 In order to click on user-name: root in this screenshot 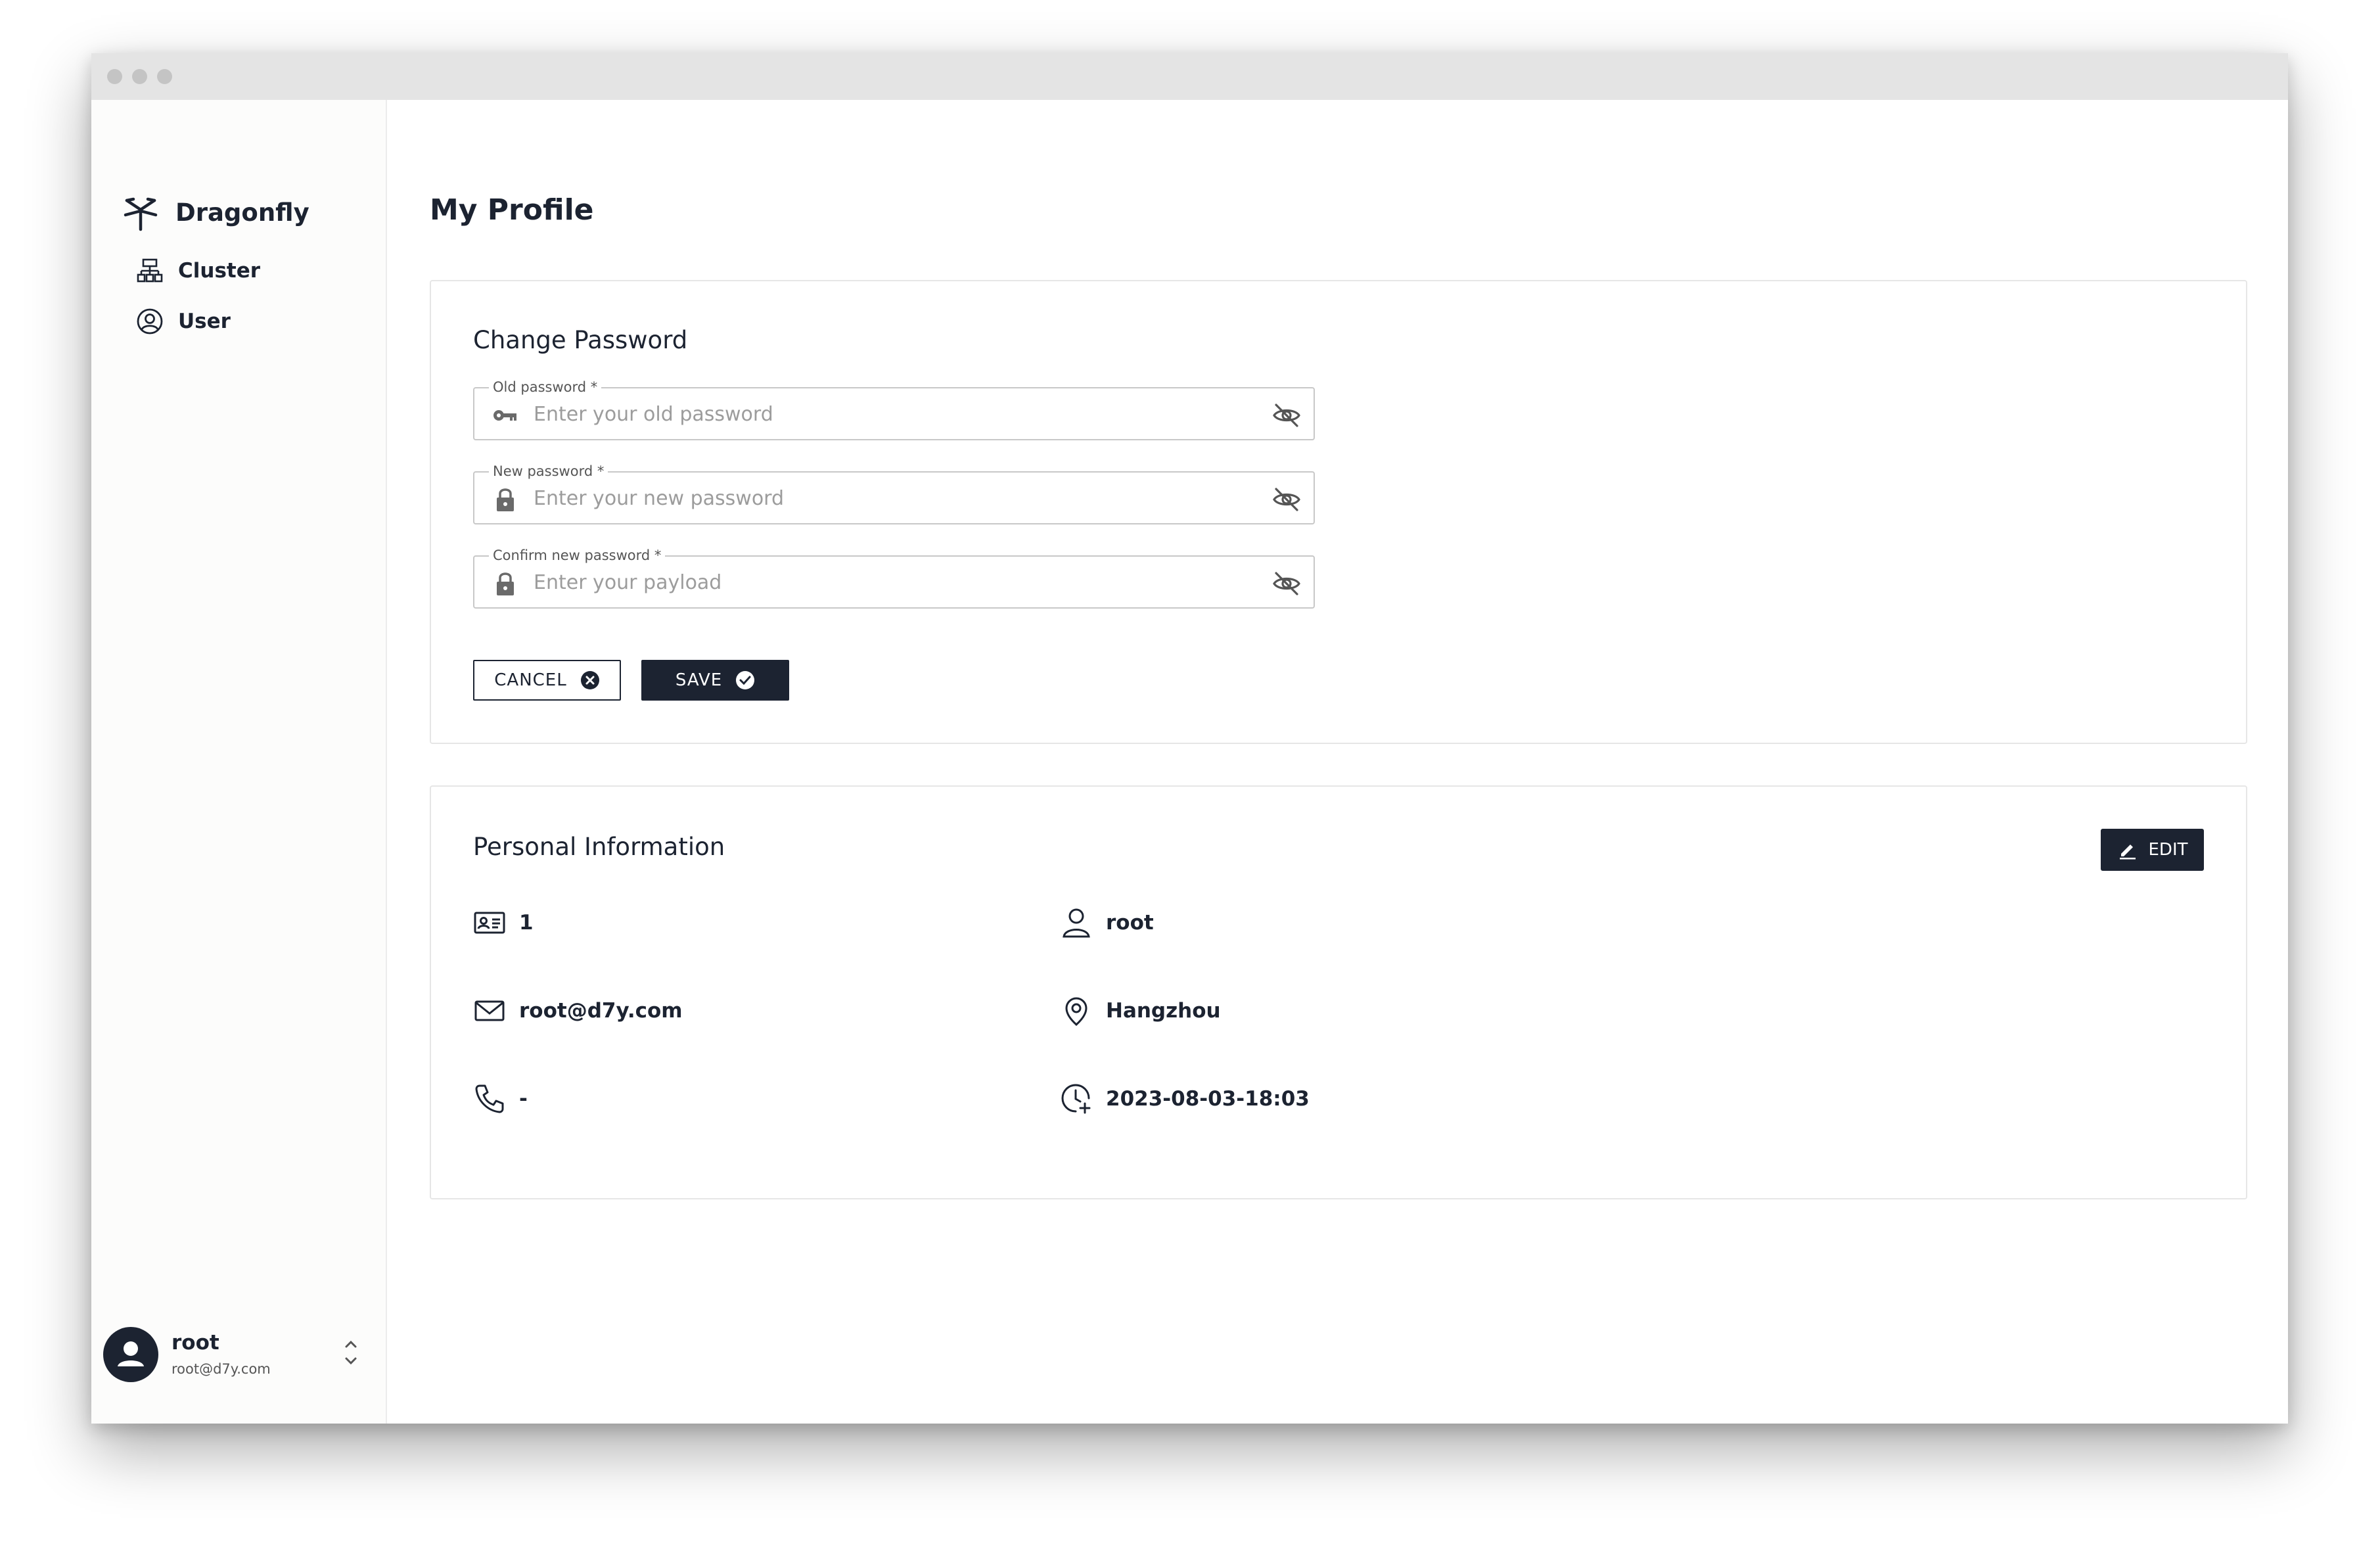, I will do `click(195, 1343)`.